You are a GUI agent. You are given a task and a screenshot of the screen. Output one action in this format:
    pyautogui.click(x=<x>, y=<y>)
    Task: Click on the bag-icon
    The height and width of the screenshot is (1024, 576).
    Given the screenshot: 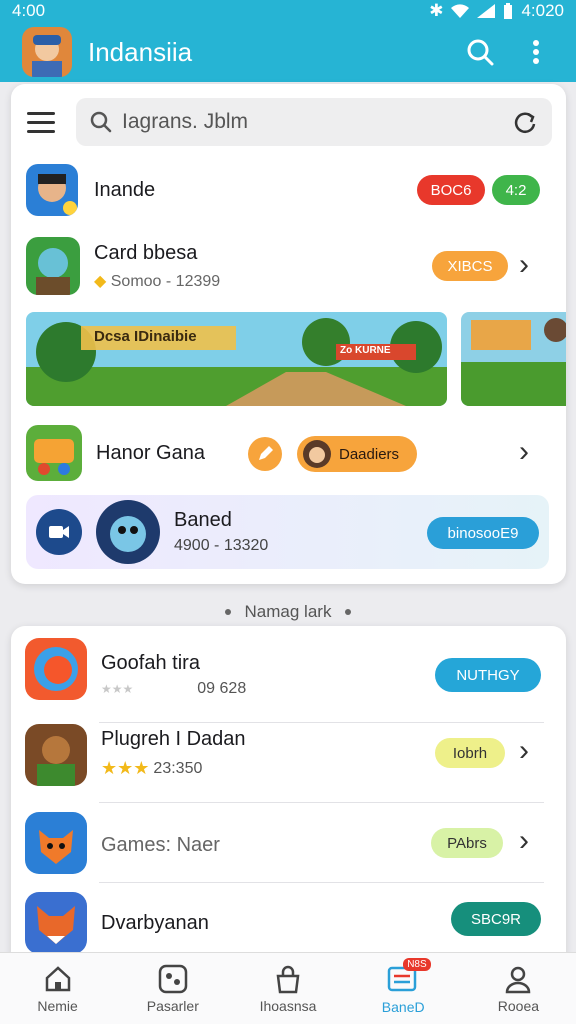 What is the action you would take?
    pyautogui.click(x=288, y=979)
    